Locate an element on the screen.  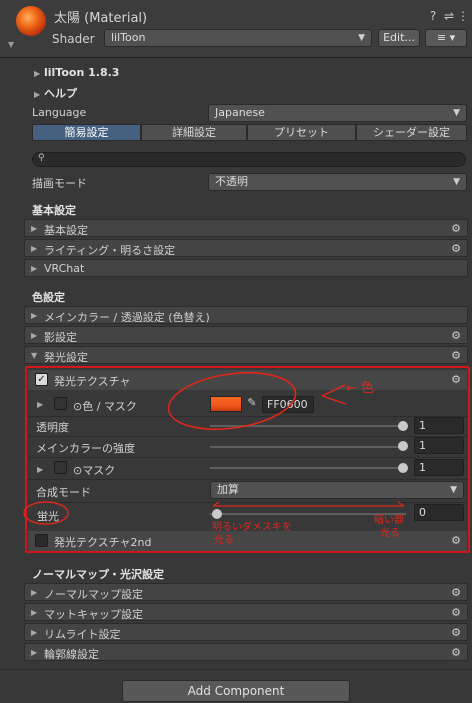
section-label: ノーマルマップ設定 is located at coordinates (93, 594).